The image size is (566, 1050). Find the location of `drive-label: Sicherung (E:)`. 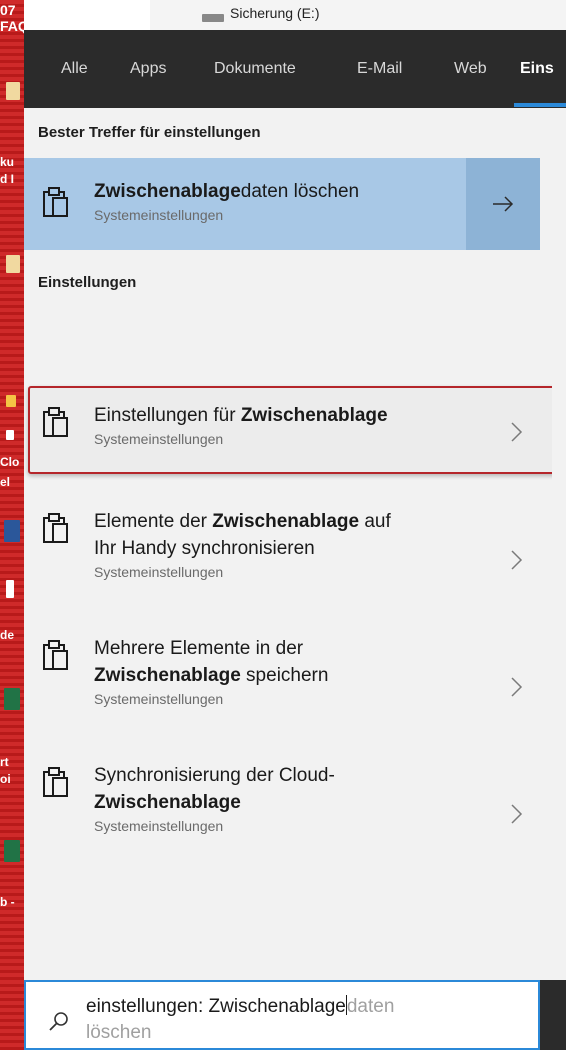

drive-label: Sicherung (E:) is located at coordinates (275, 13).